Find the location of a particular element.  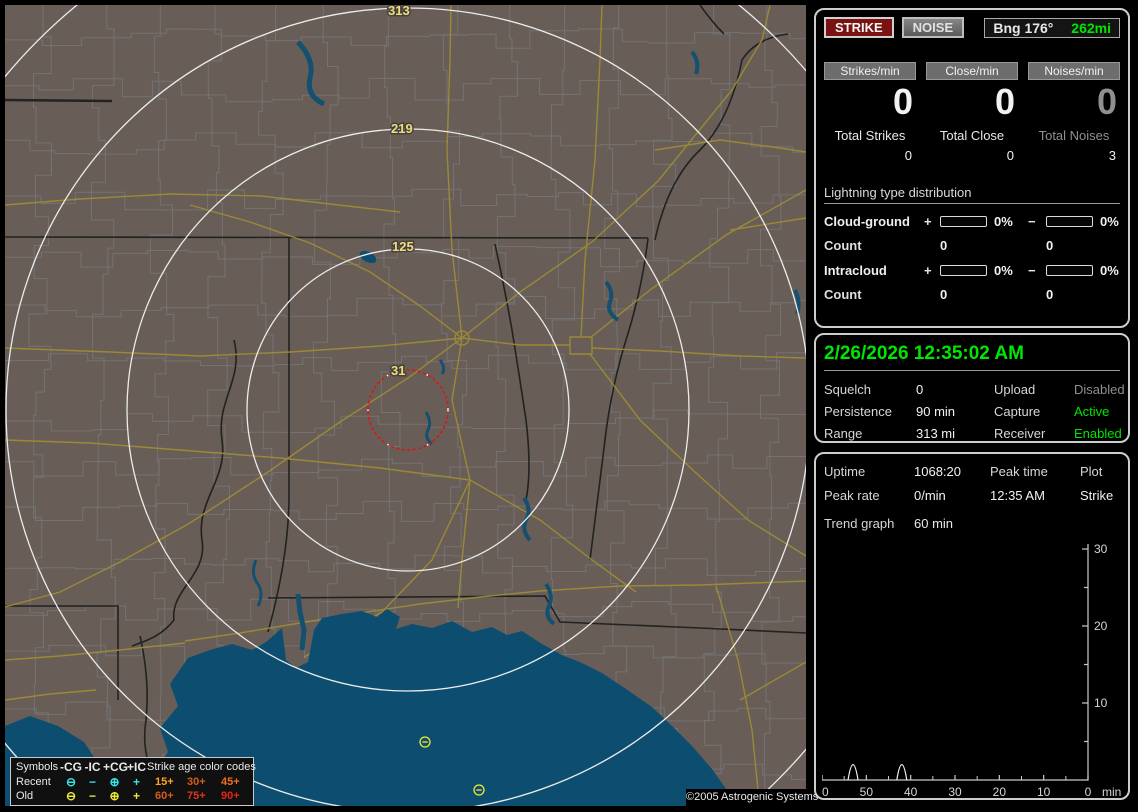

distribution-title: Lightning type distribution is located at coordinates (972, 194).